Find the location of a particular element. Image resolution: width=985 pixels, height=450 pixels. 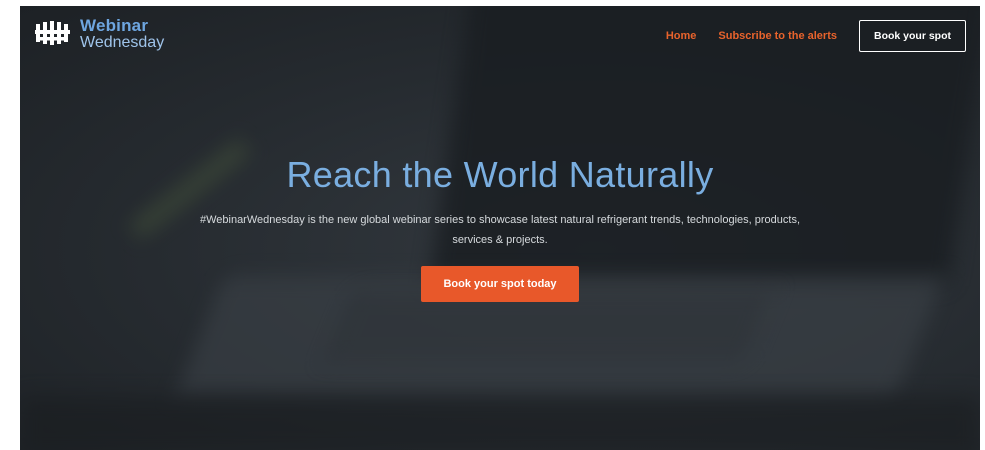

brand-name-line1: Webinar is located at coordinates (114, 25).